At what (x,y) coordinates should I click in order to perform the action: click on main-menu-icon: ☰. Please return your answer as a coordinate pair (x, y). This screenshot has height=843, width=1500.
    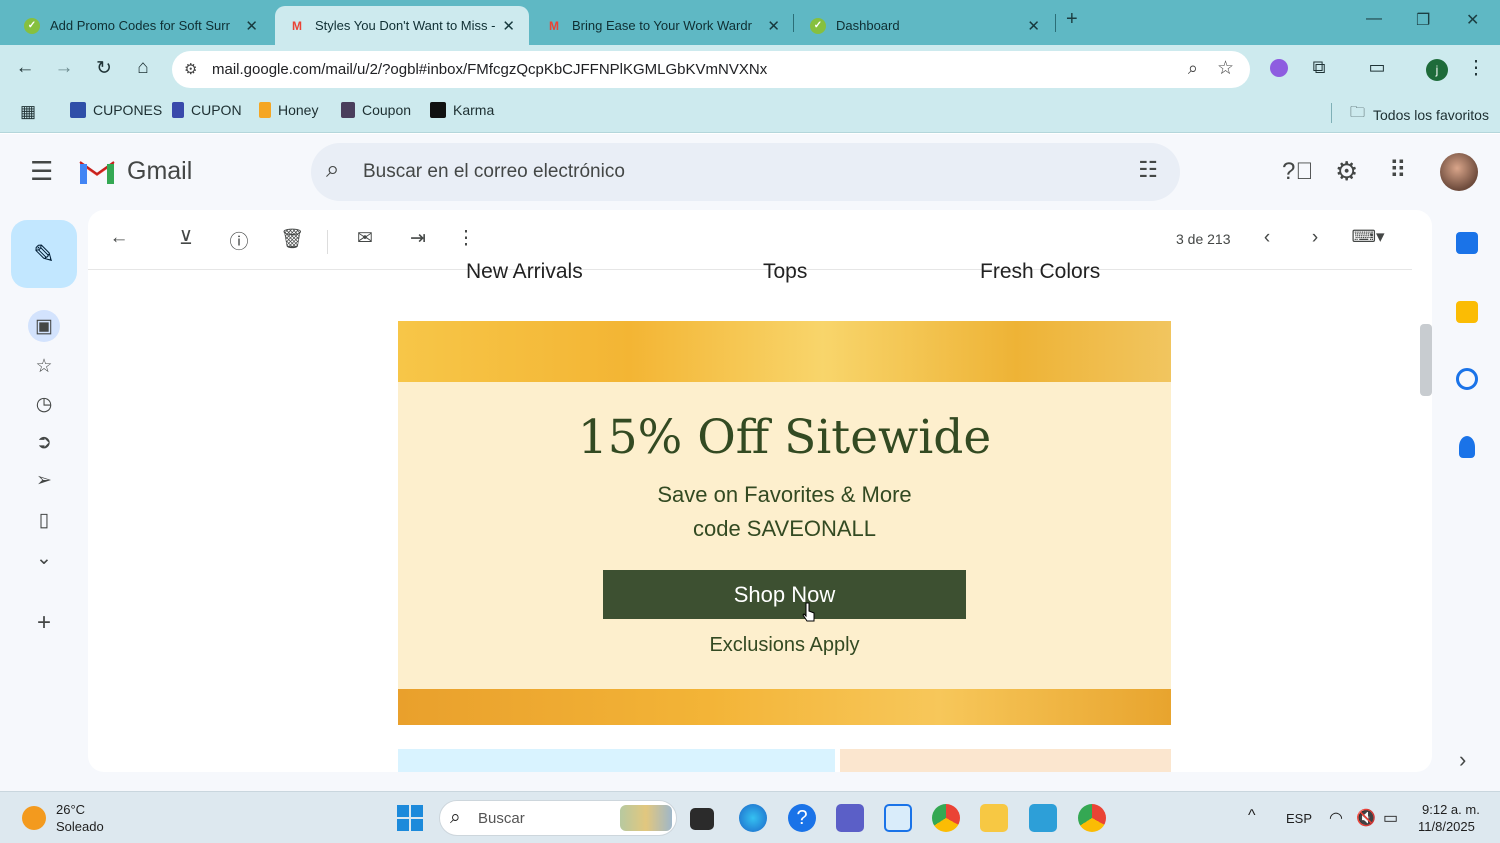
    Looking at the image, I should click on (41, 171).